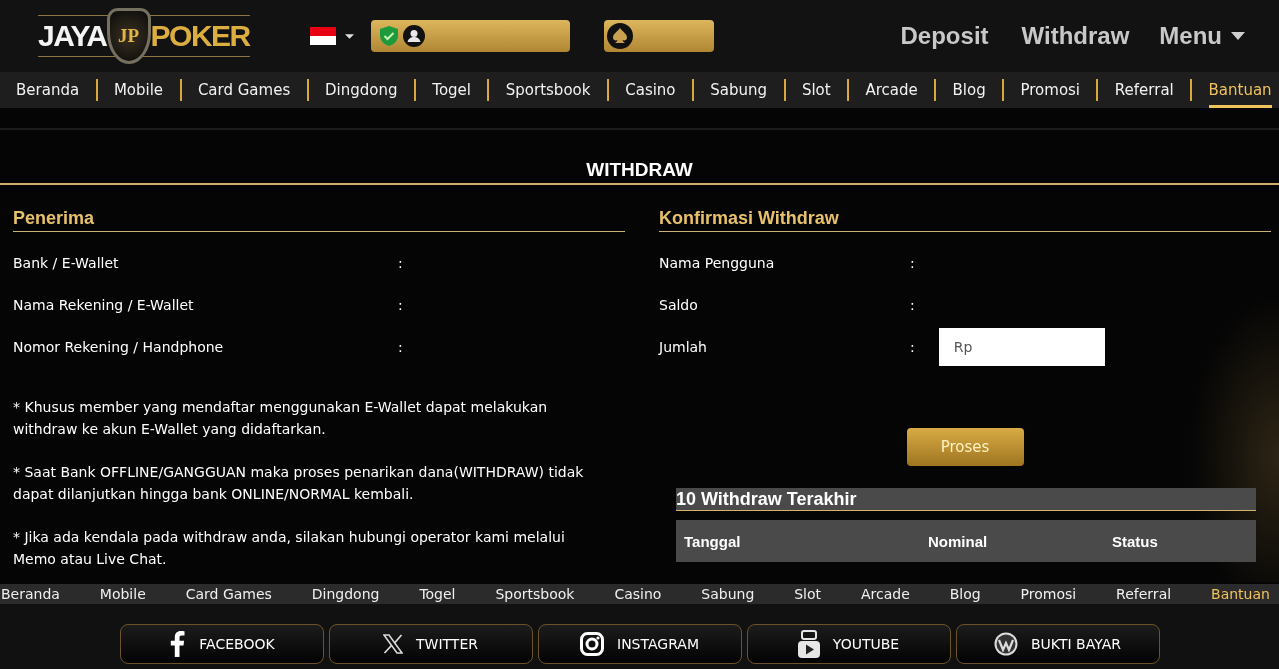  What do you see at coordinates (816, 90) in the screenshot?
I see `nav-item: Slot` at bounding box center [816, 90].